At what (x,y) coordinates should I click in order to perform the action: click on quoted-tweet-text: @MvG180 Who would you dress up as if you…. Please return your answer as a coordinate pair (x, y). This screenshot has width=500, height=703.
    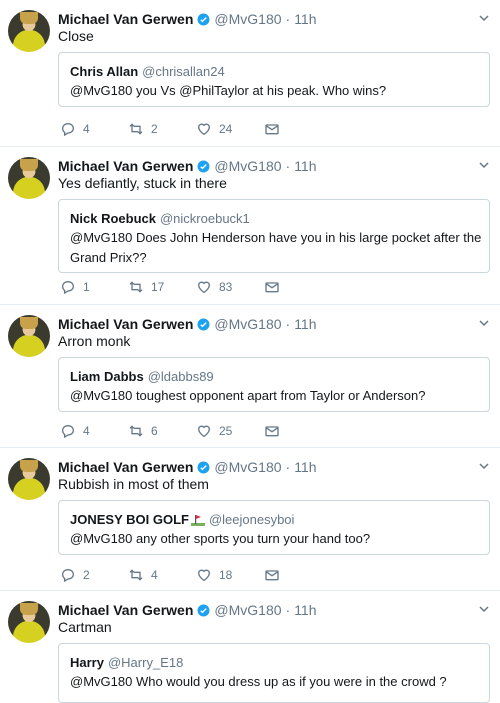
    Looking at the image, I should click on (258, 681).